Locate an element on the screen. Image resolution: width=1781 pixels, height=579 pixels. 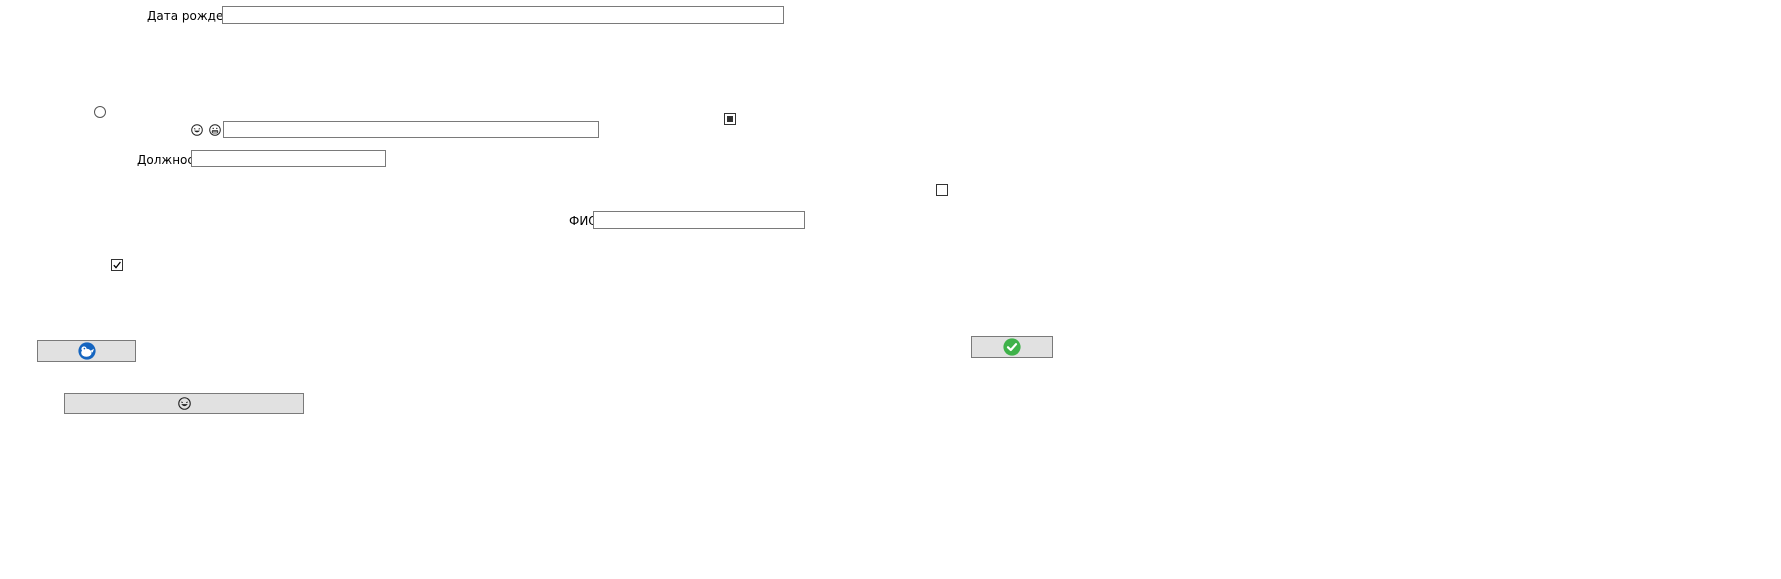
emoji-field is located at coordinates (411, 129).